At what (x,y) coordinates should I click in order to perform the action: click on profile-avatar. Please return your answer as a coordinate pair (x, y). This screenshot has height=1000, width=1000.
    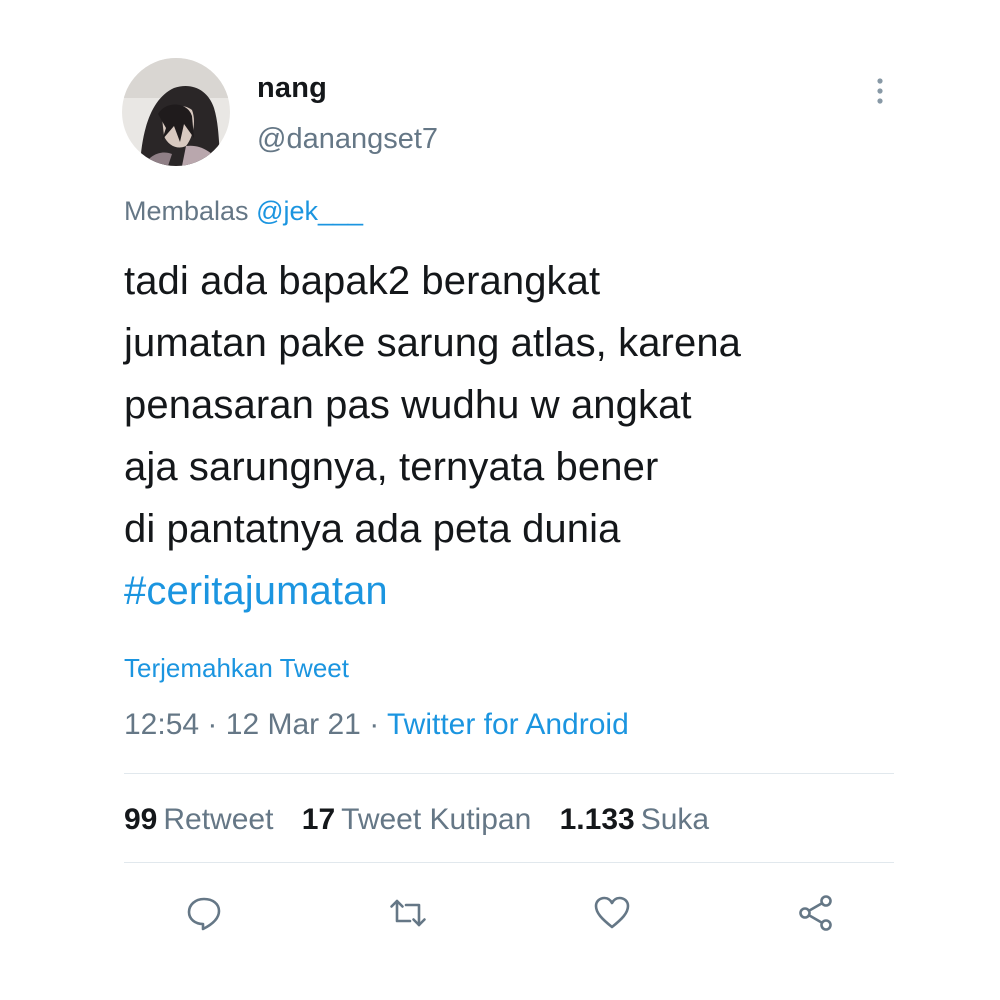
    Looking at the image, I should click on (176, 112).